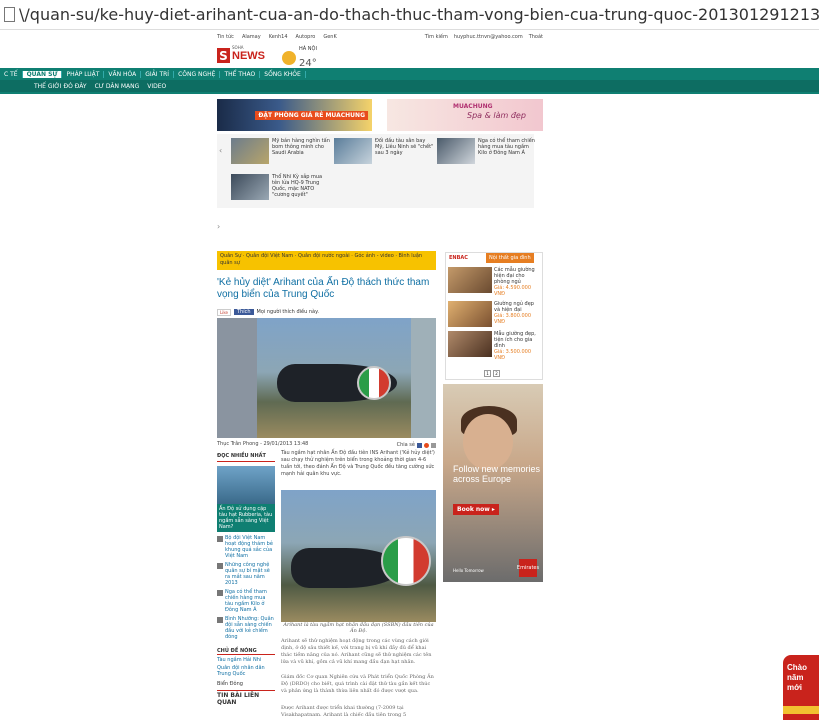 Image resolution: width=819 pixels, height=720 pixels. I want to click on logo-news: NEWS, so click(248, 55).